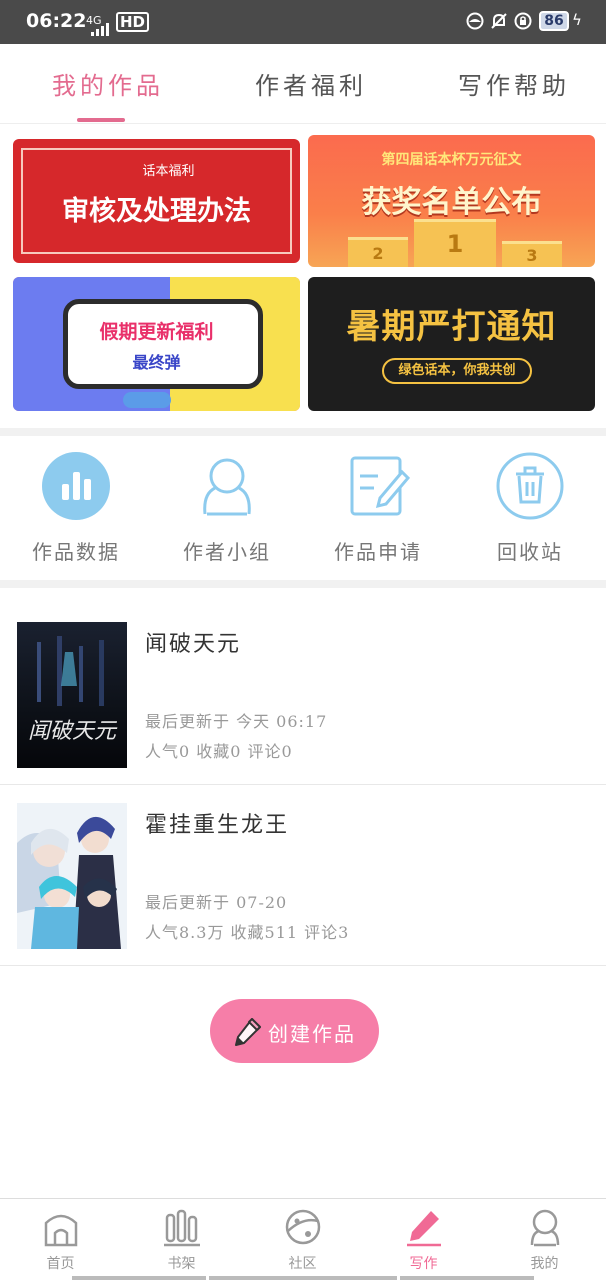 The width and height of the screenshot is (606, 1280). Describe the element at coordinates (100, 29) in the screenshot. I see `signal-icon` at that location.